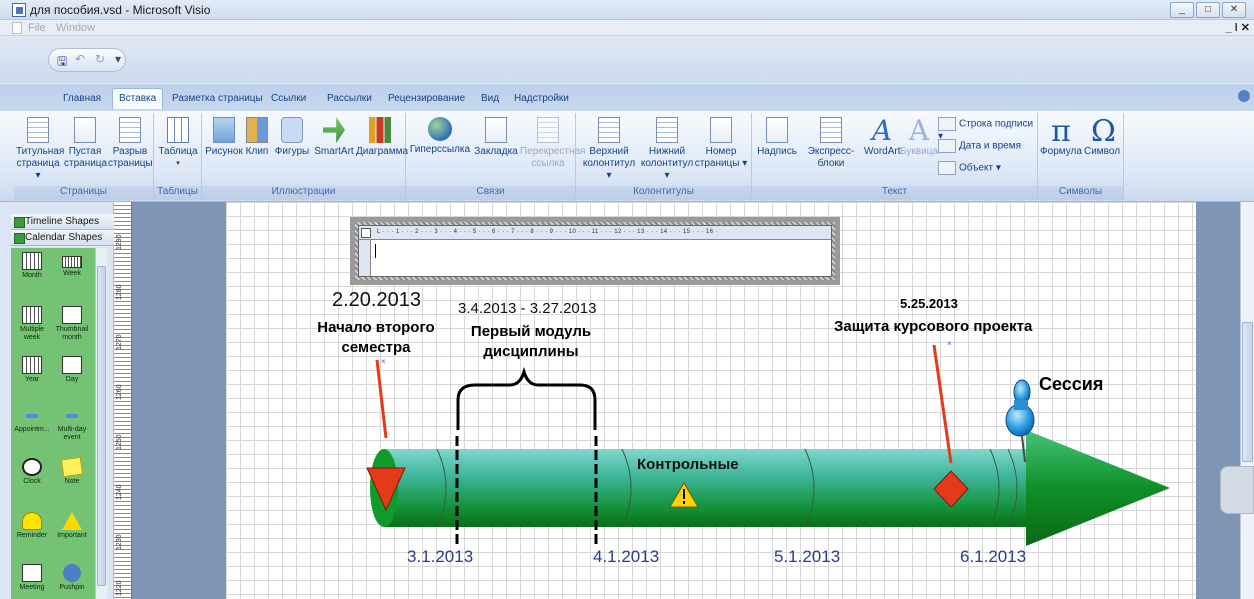 Image resolution: width=1254 pixels, height=599 pixels. I want to click on milestone-description: Защита курсового проекта, so click(933, 326).